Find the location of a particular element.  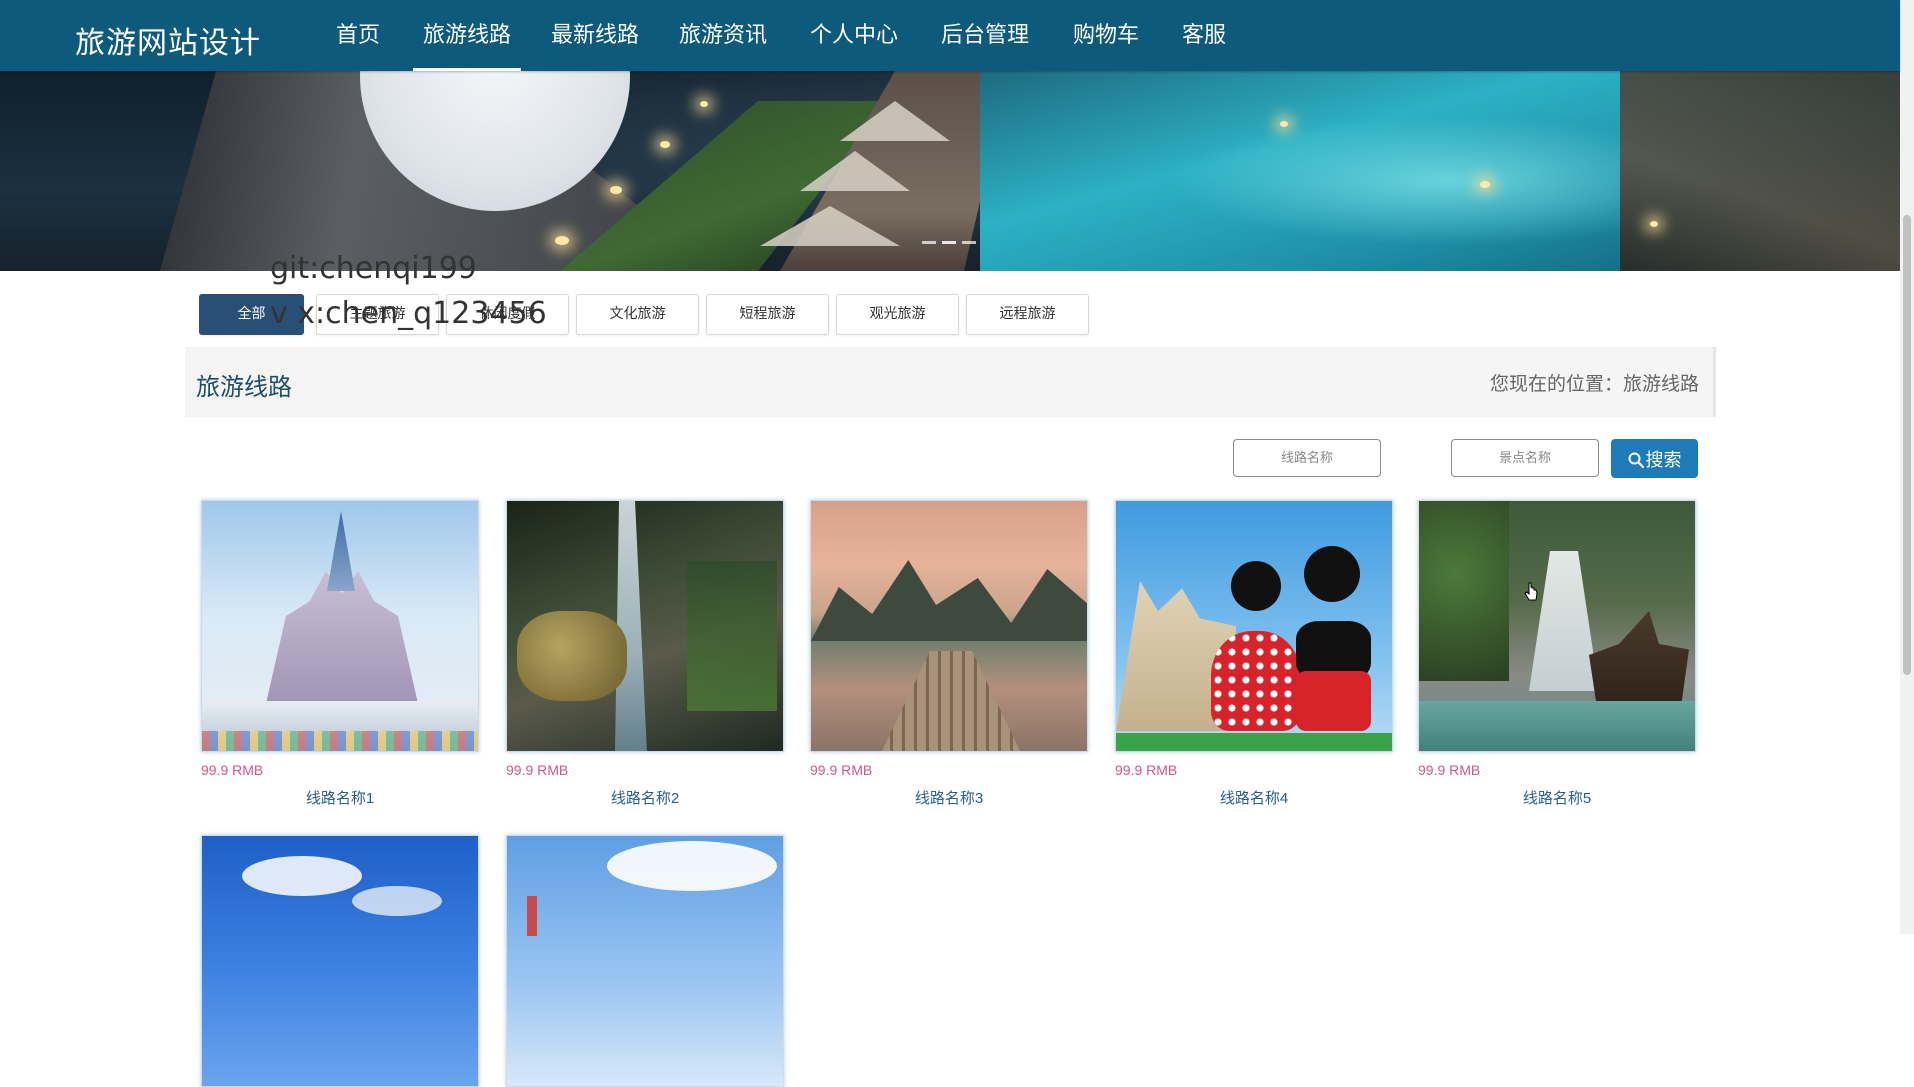

carousel-dot-active is located at coordinates (949, 242).